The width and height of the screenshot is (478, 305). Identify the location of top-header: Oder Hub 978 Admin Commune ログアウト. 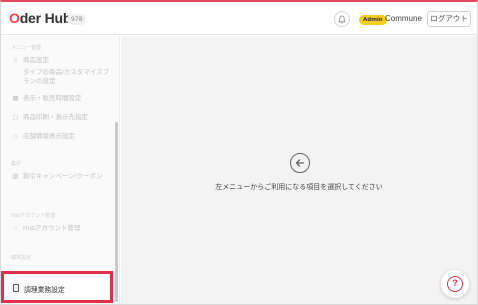
(239, 18).